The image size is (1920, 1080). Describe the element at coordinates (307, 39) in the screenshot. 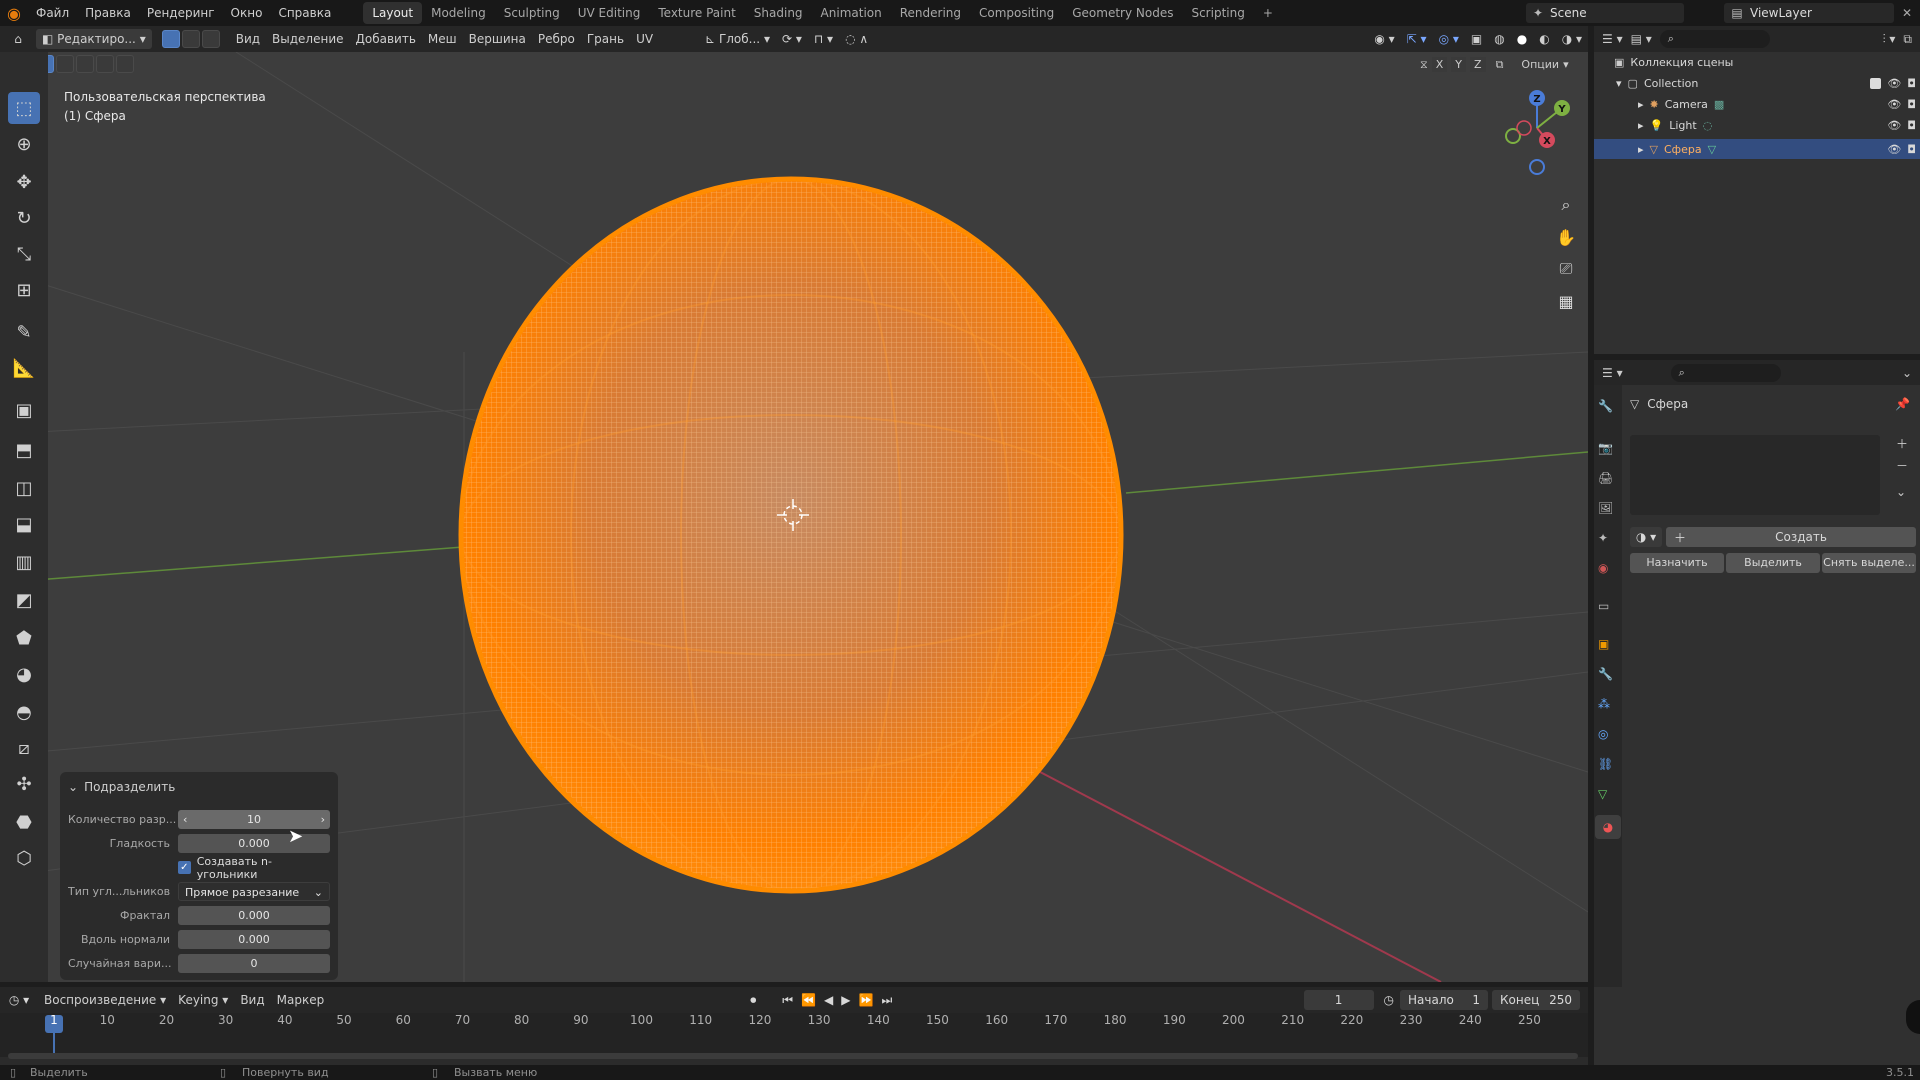

I see `menu-select: Выделение` at that location.